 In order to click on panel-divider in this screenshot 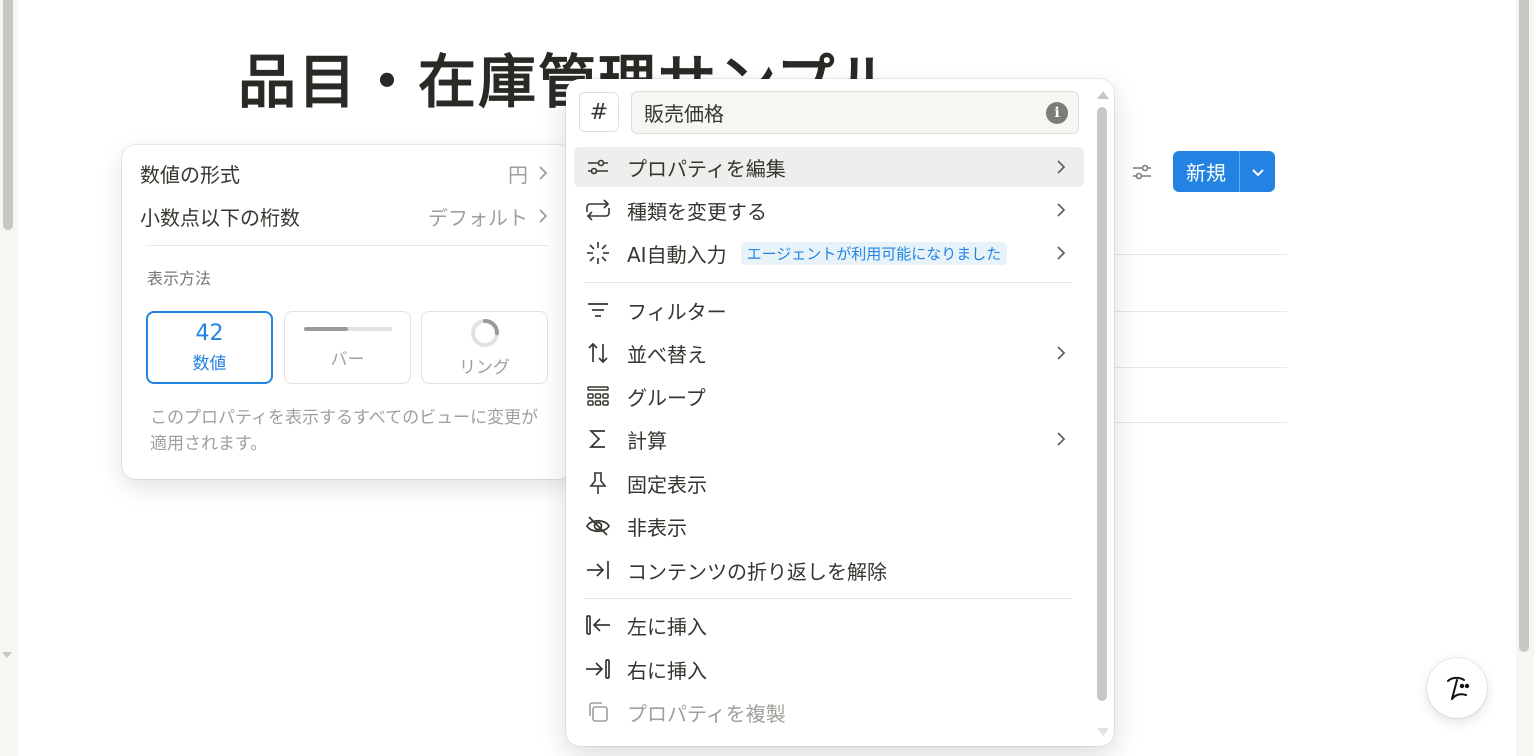, I will do `click(347, 245)`.